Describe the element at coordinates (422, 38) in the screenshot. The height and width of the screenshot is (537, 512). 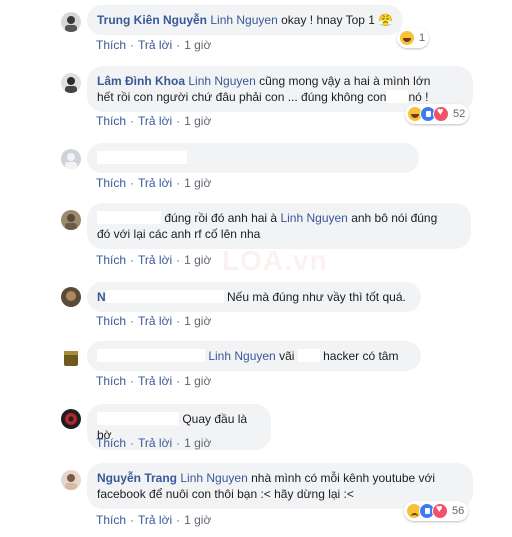
I see `reaction-count: 1` at that location.